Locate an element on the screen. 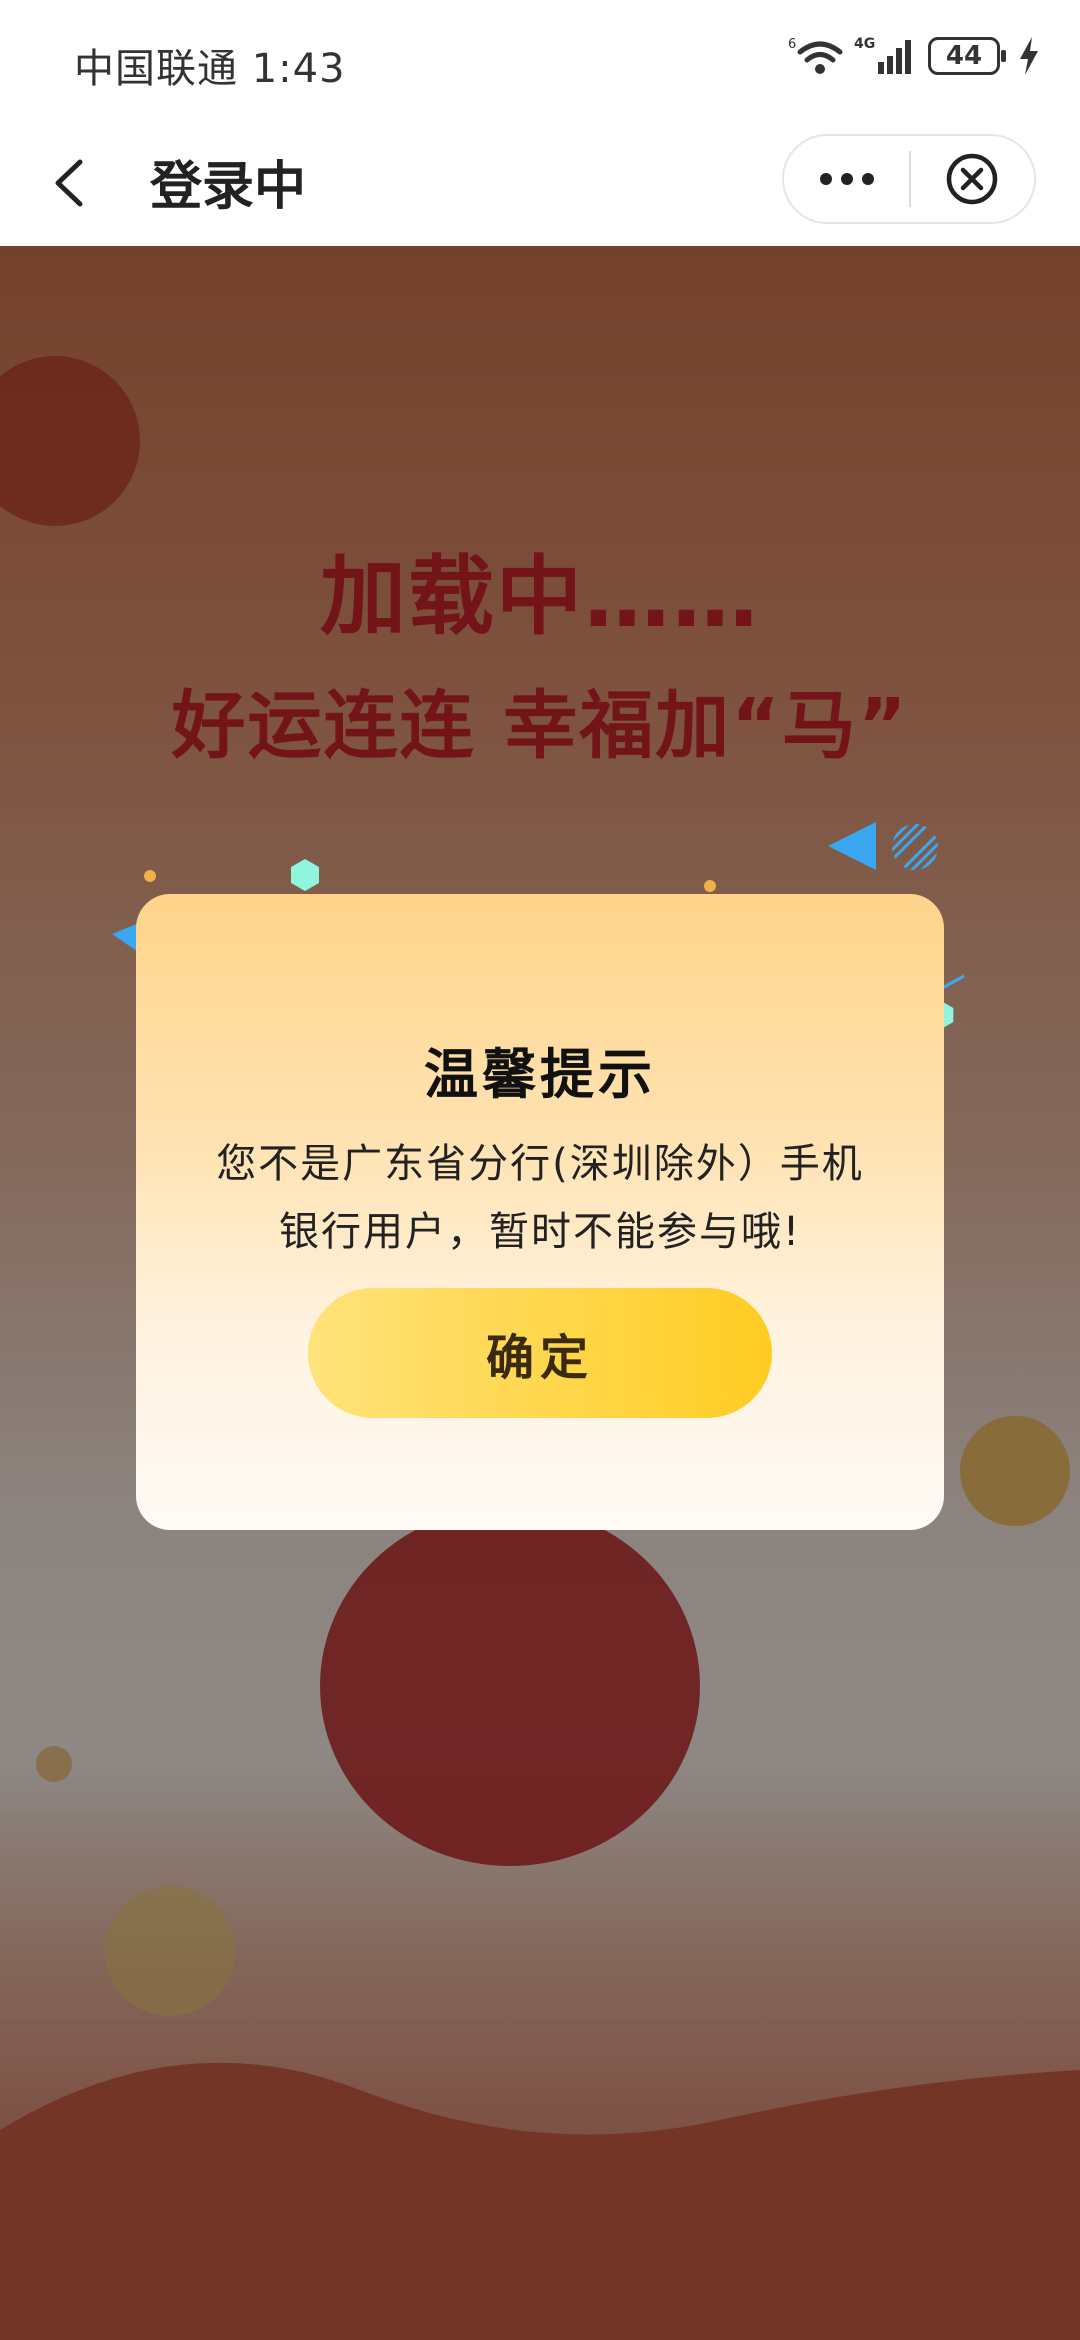 Image resolution: width=1080 pixels, height=2340 pixels. charging-icon is located at coordinates (1029, 56).